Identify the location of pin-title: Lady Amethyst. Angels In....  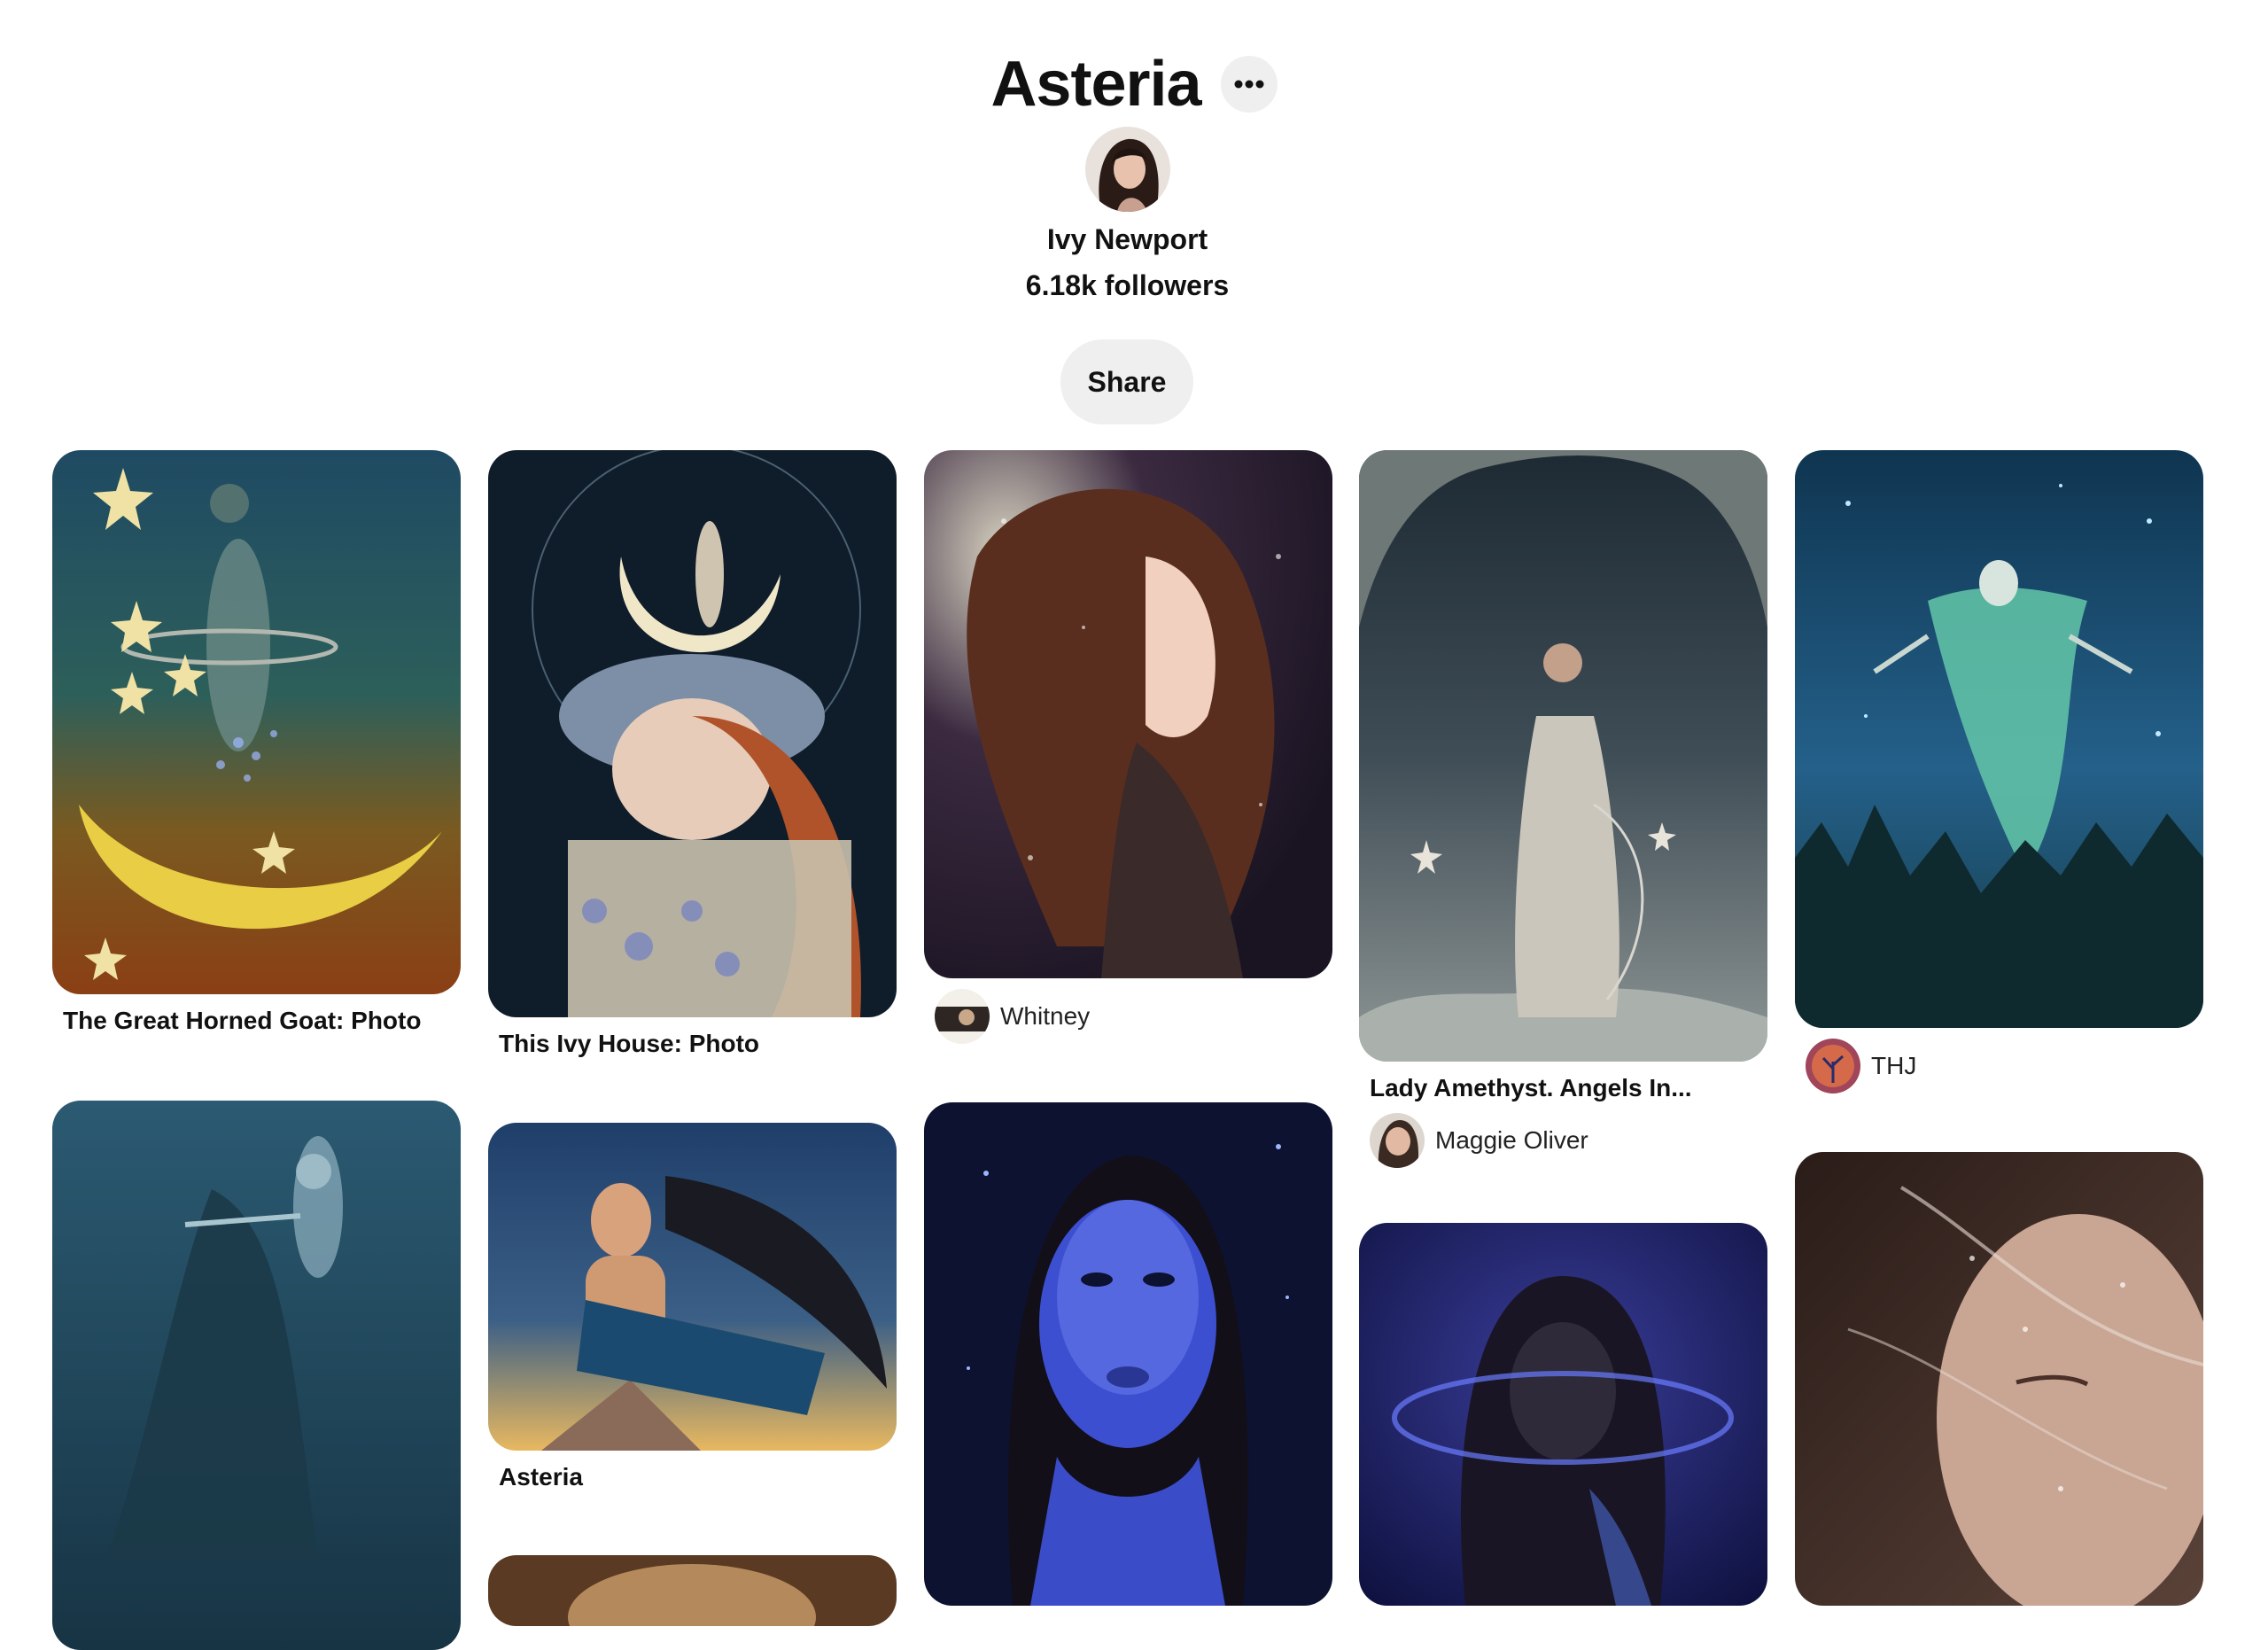
(1563, 1088).